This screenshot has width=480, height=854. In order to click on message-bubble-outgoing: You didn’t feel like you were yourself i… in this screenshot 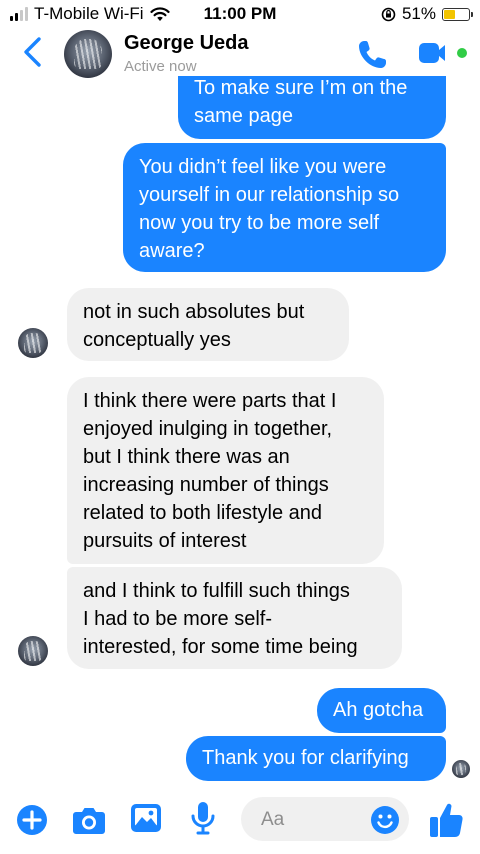, I will do `click(284, 207)`.